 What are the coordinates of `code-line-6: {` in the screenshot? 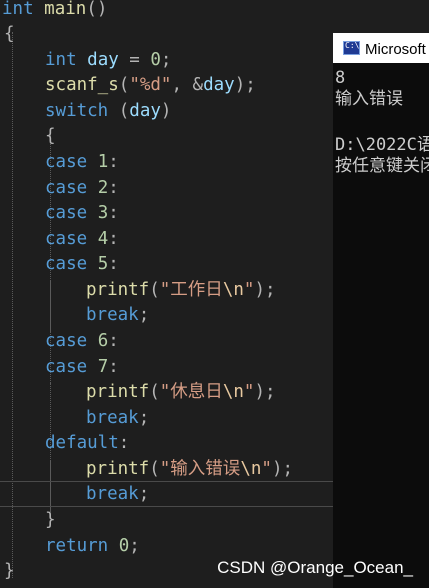 It's located at (50, 137).